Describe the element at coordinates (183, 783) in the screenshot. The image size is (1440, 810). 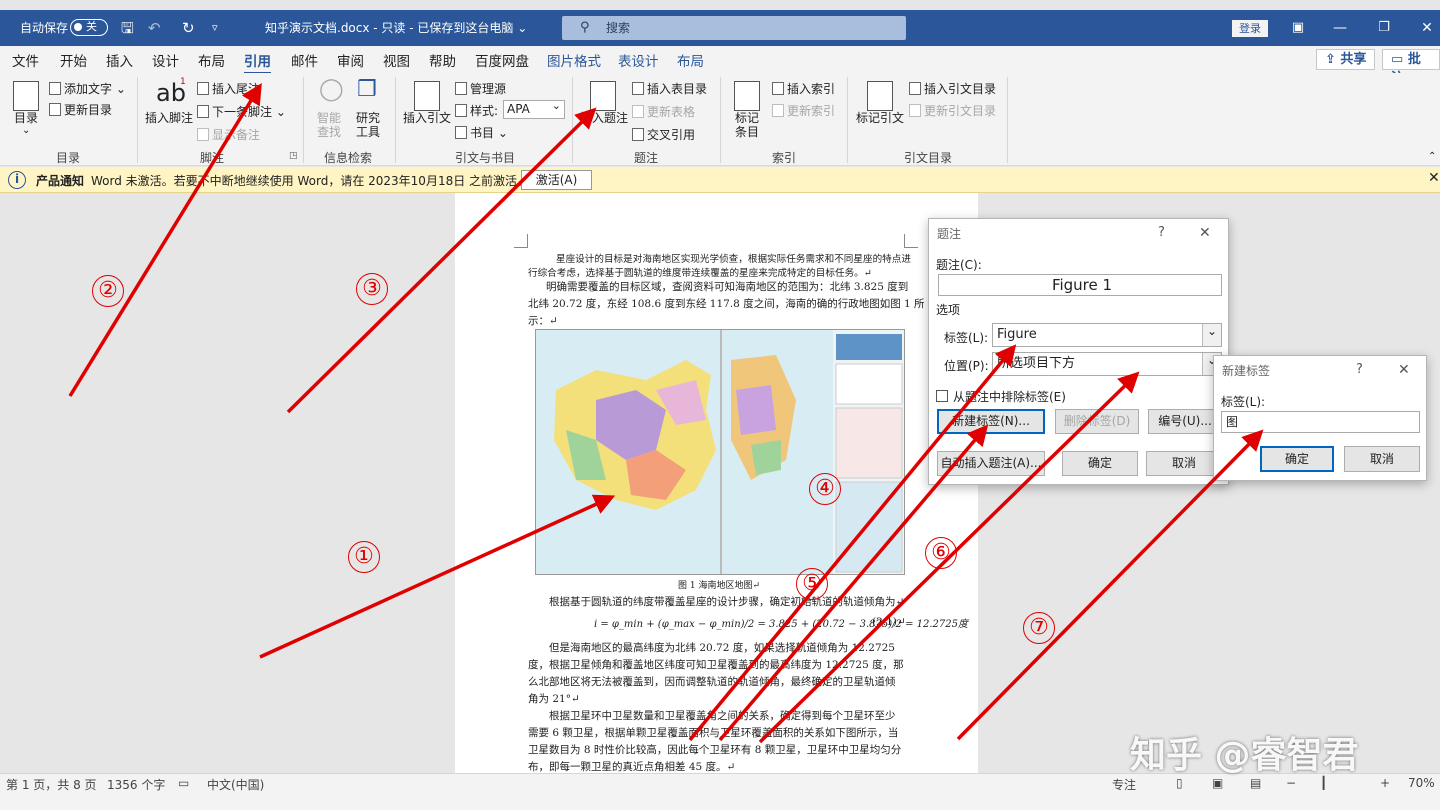
I see `proofing-icon: ▭` at that location.